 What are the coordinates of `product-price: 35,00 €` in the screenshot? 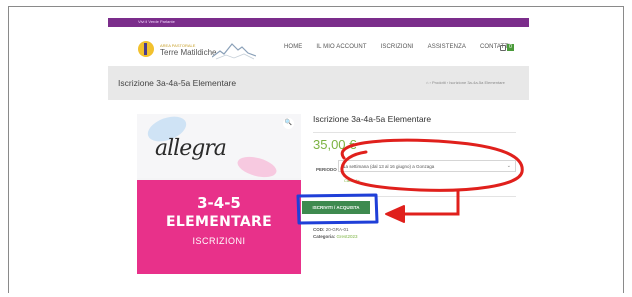 It's located at (335, 144).